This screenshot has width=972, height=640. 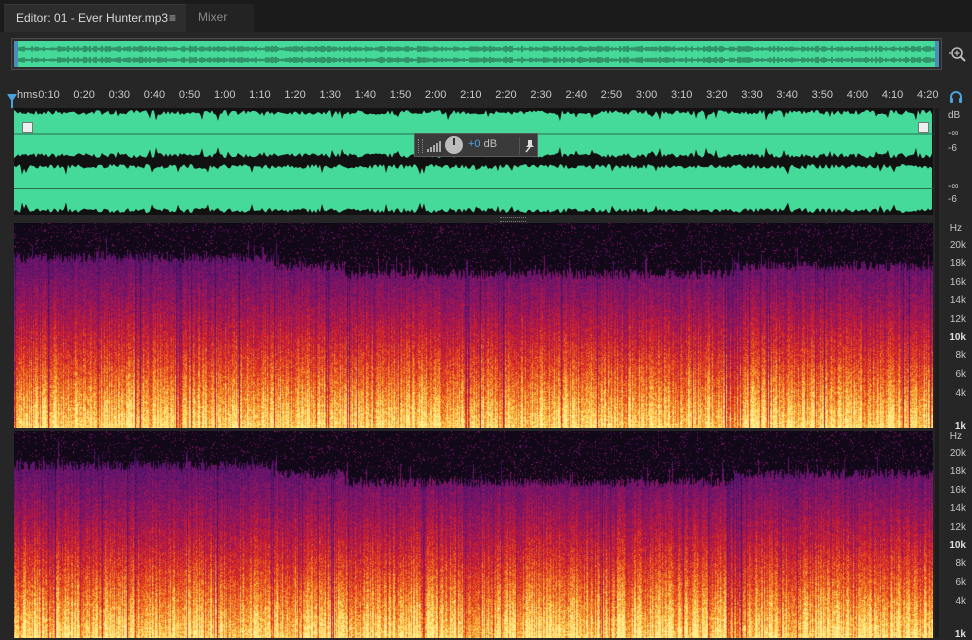 What do you see at coordinates (330, 95) in the screenshot?
I see `time-tick-label: 1:30` at bounding box center [330, 95].